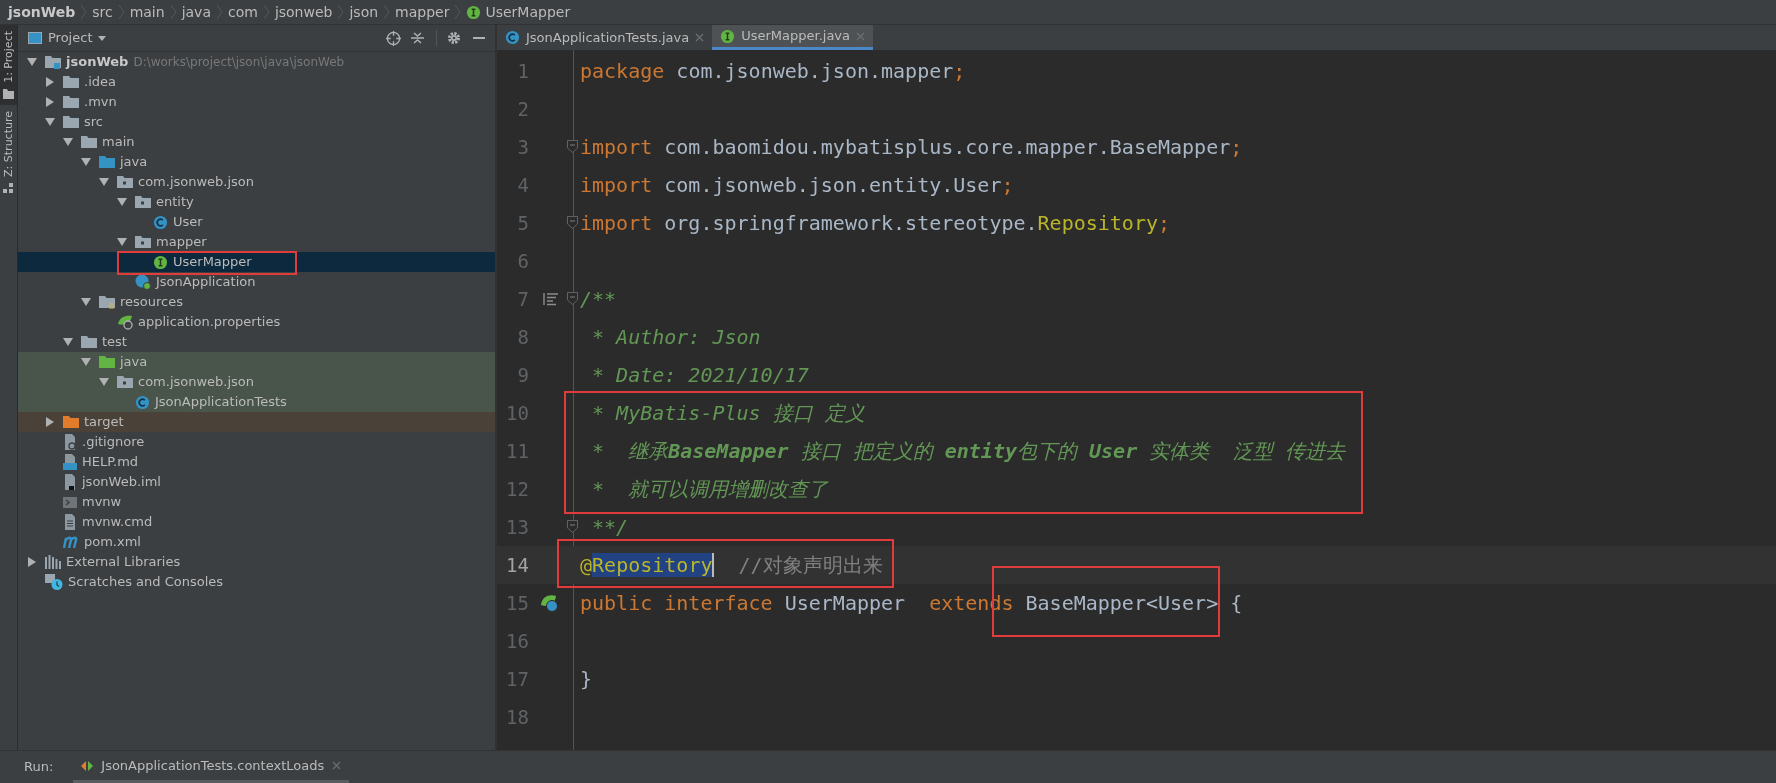 Image resolution: width=1776 pixels, height=783 pixels. Describe the element at coordinates (123, 562) in the screenshot. I see `tree-item-label: External Libraries` at that location.